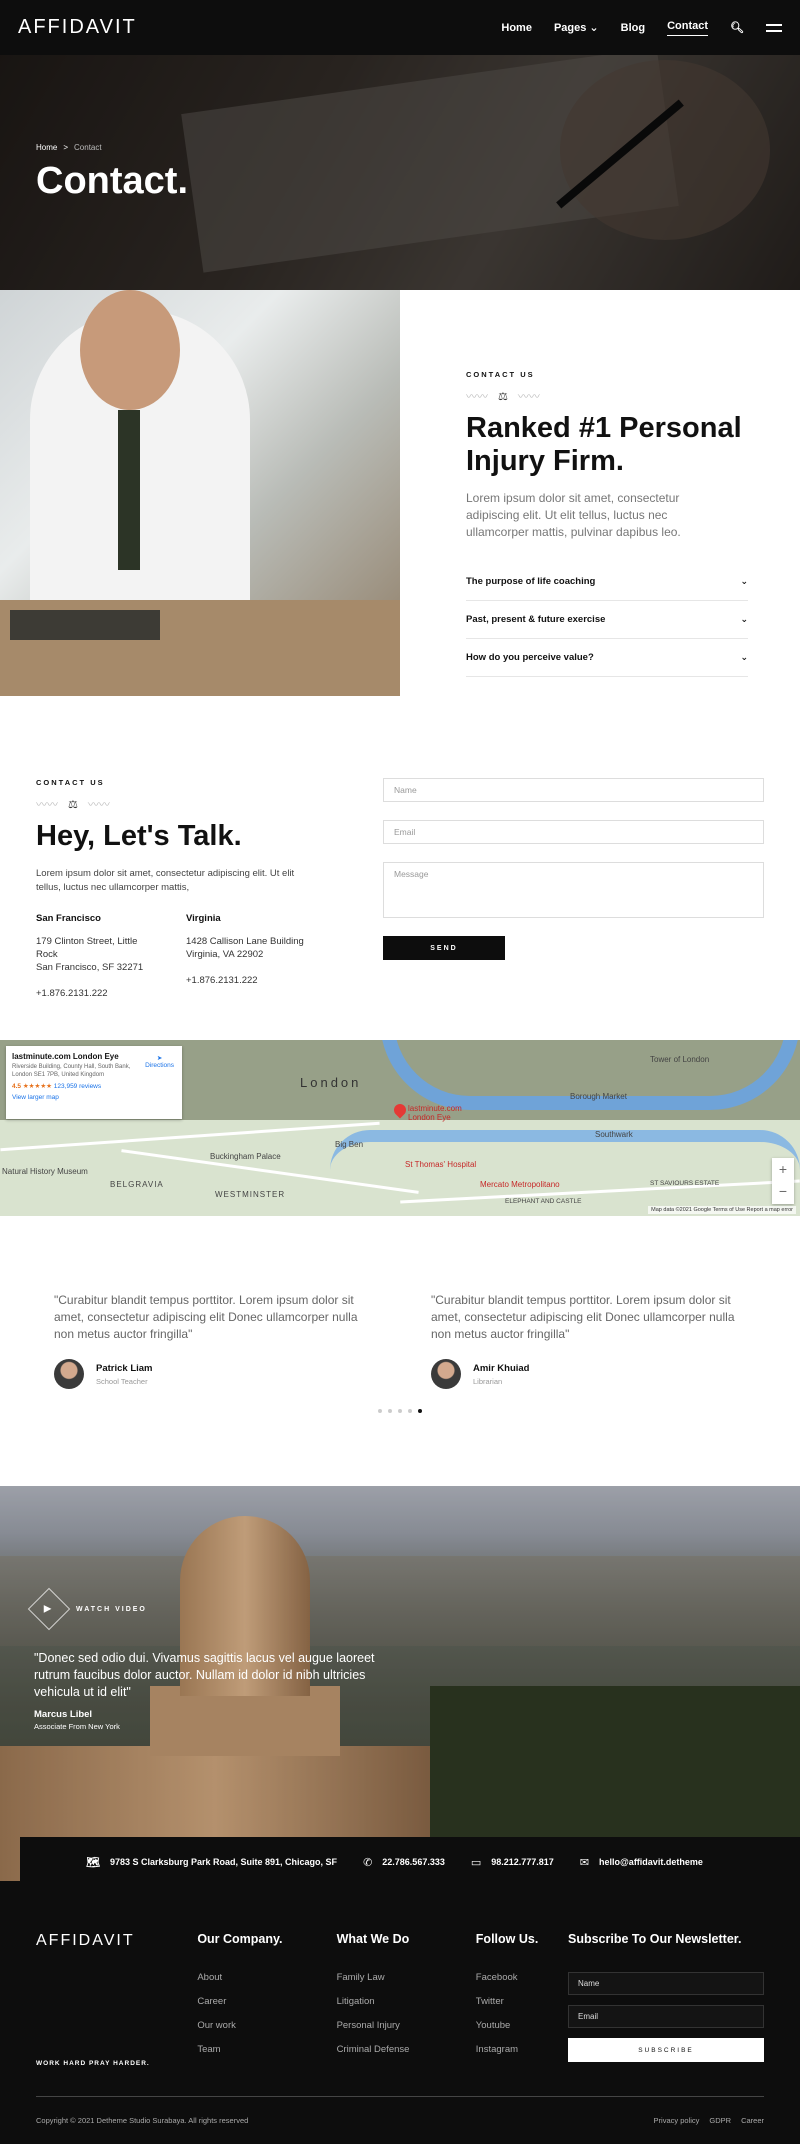 The height and width of the screenshot is (2150, 800). Describe the element at coordinates (614, 1134) in the screenshot. I see `map-label: Southwark` at that location.